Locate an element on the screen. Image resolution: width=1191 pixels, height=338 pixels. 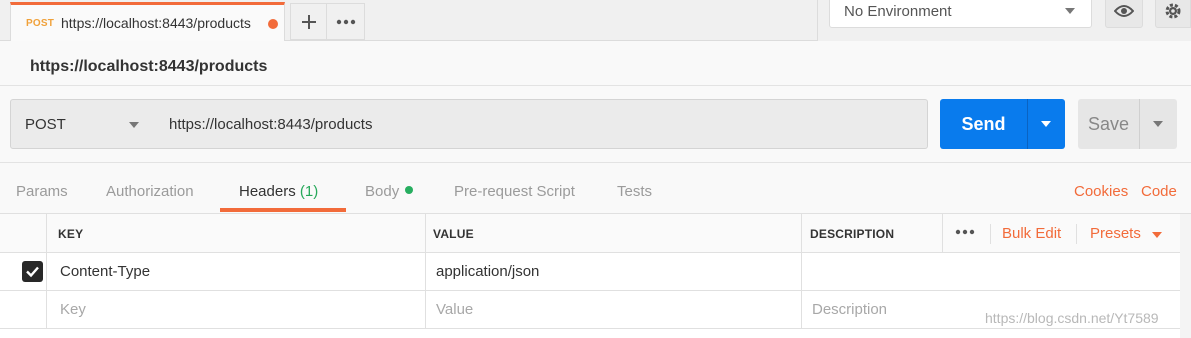
tab-body-label: Body is located at coordinates (382, 191).